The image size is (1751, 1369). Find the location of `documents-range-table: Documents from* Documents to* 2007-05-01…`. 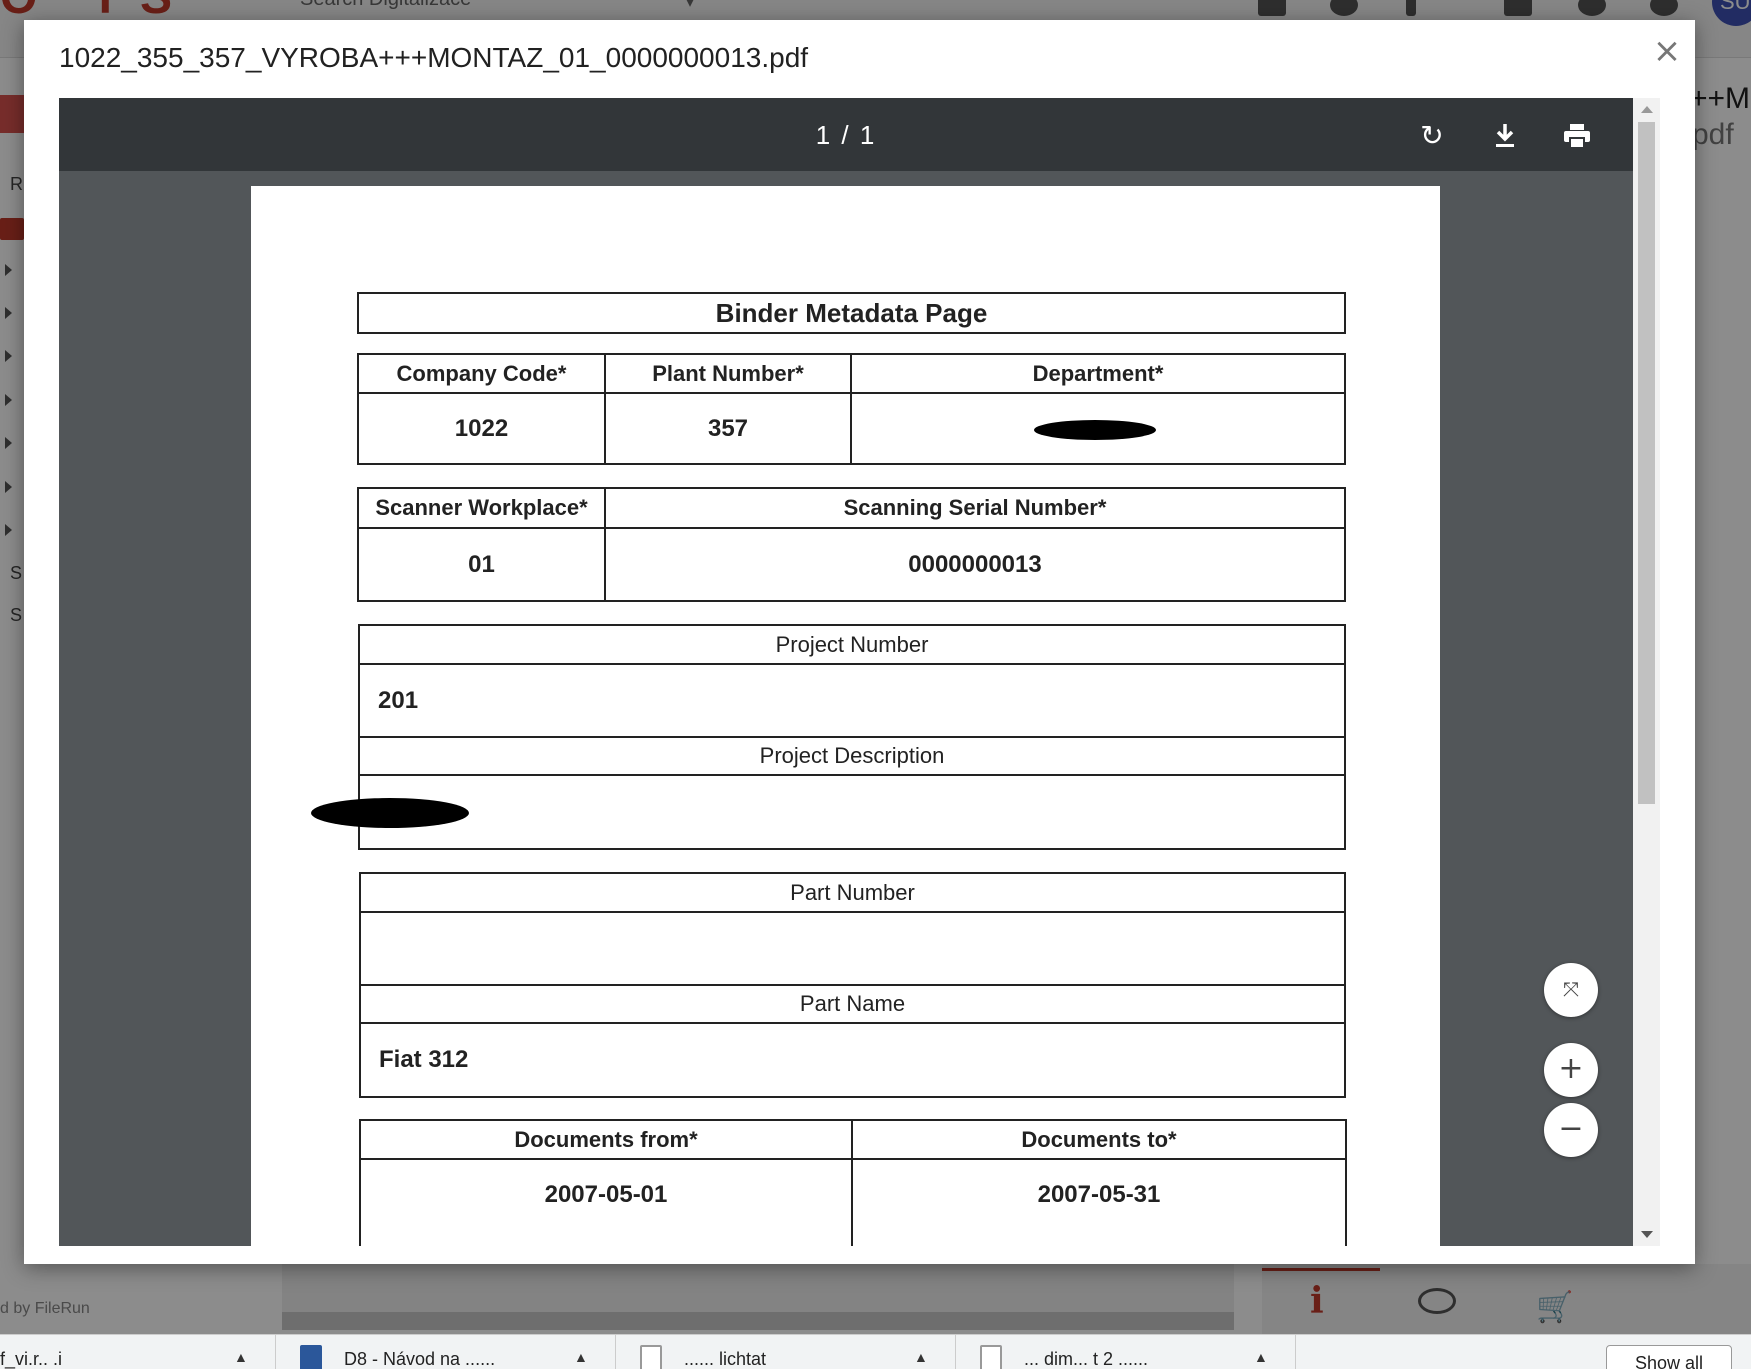

documents-range-table: Documents from* Documents to* 2007-05-01… is located at coordinates (853, 1182).